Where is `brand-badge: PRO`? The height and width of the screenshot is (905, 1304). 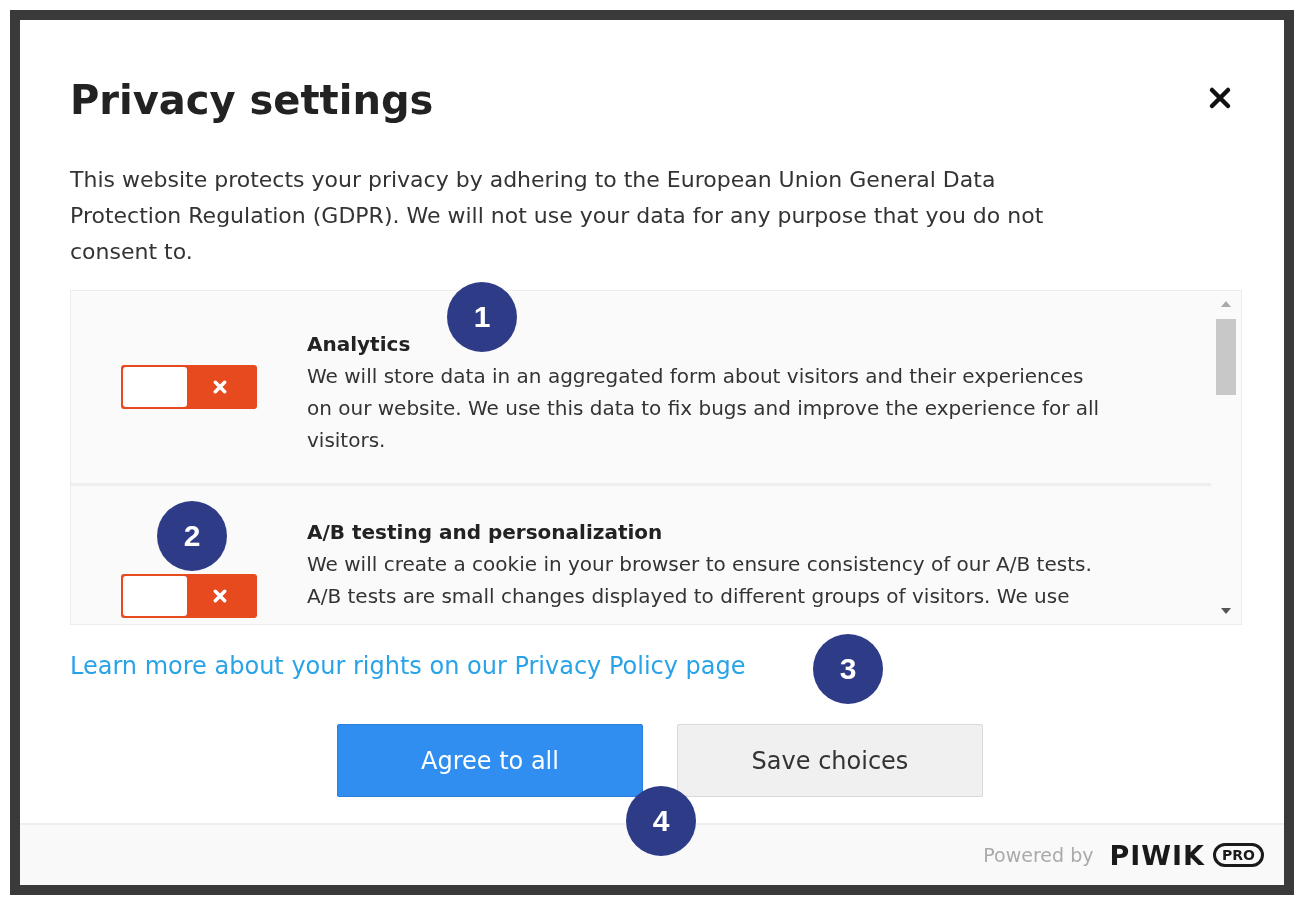 brand-badge: PRO is located at coordinates (1238, 855).